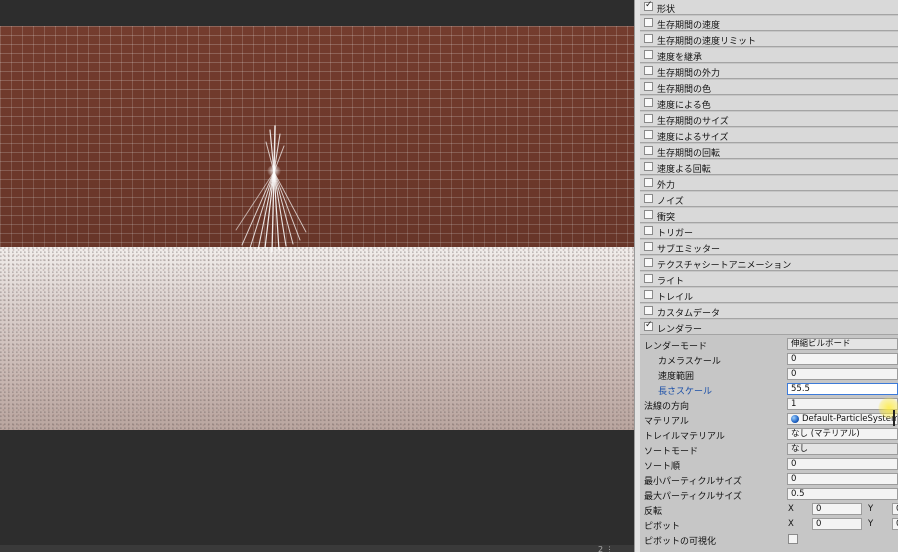 The image size is (898, 552). I want to click on length-scale-input: 55.5, so click(842, 389).